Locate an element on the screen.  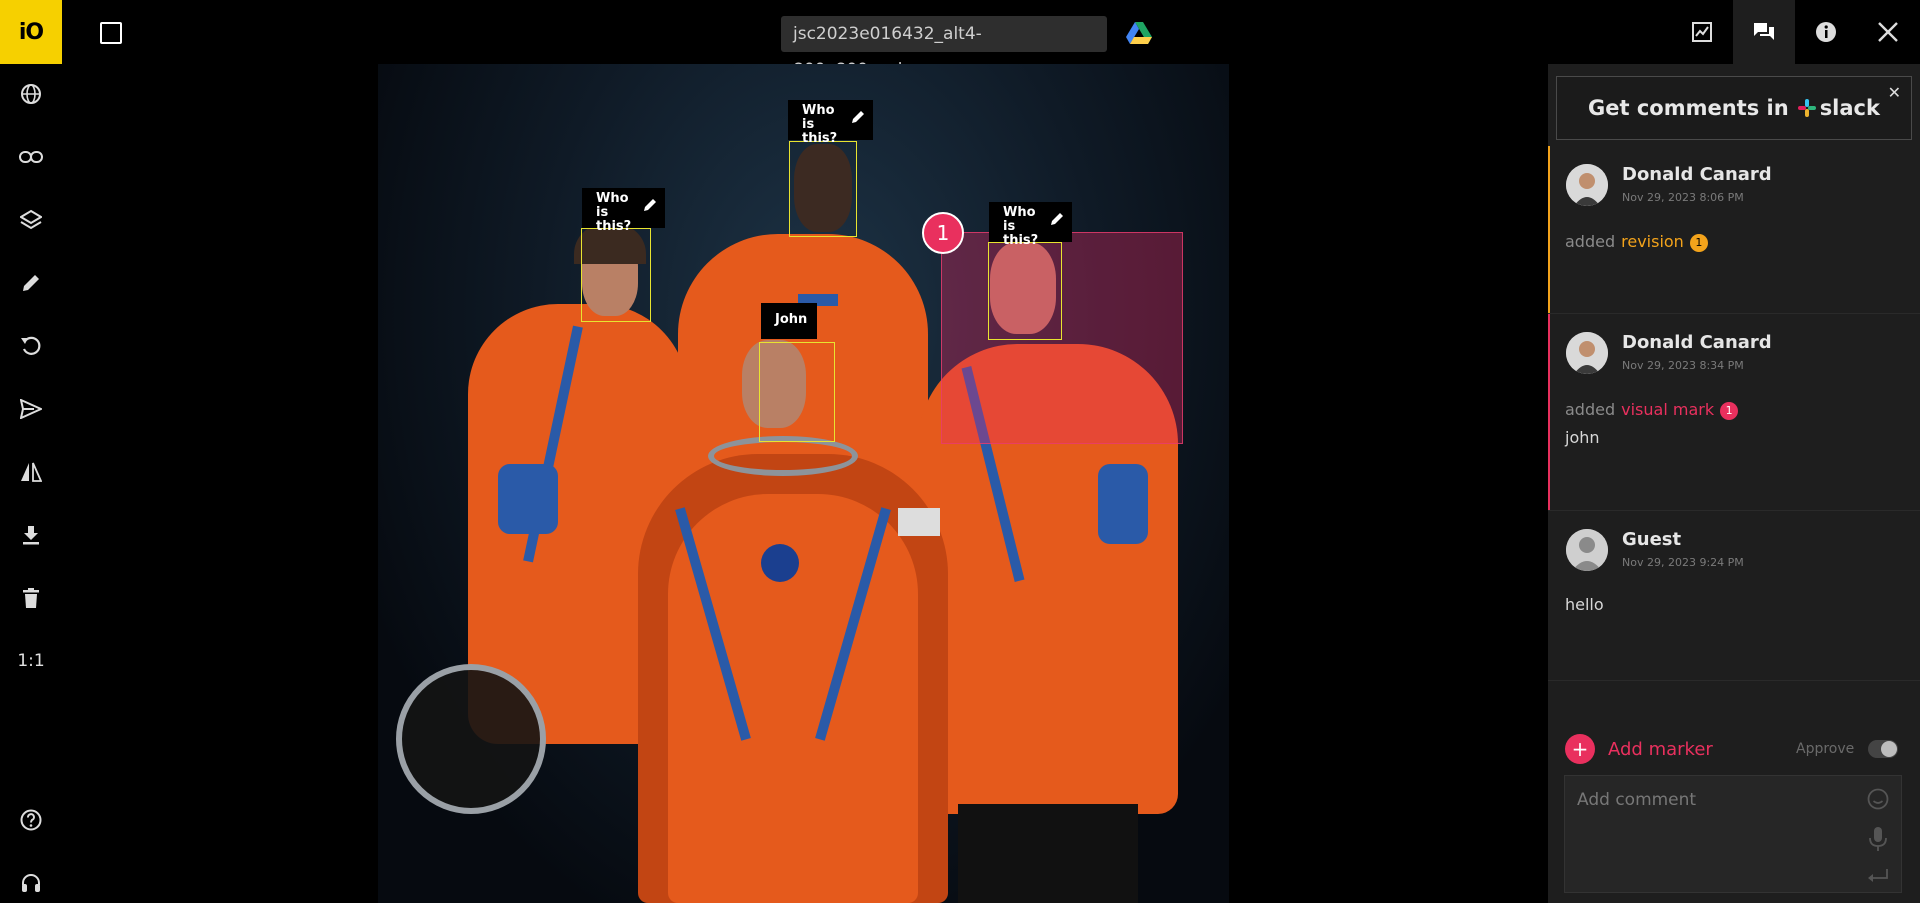
ratio-label: 1:1 is located at coordinates (31, 661).